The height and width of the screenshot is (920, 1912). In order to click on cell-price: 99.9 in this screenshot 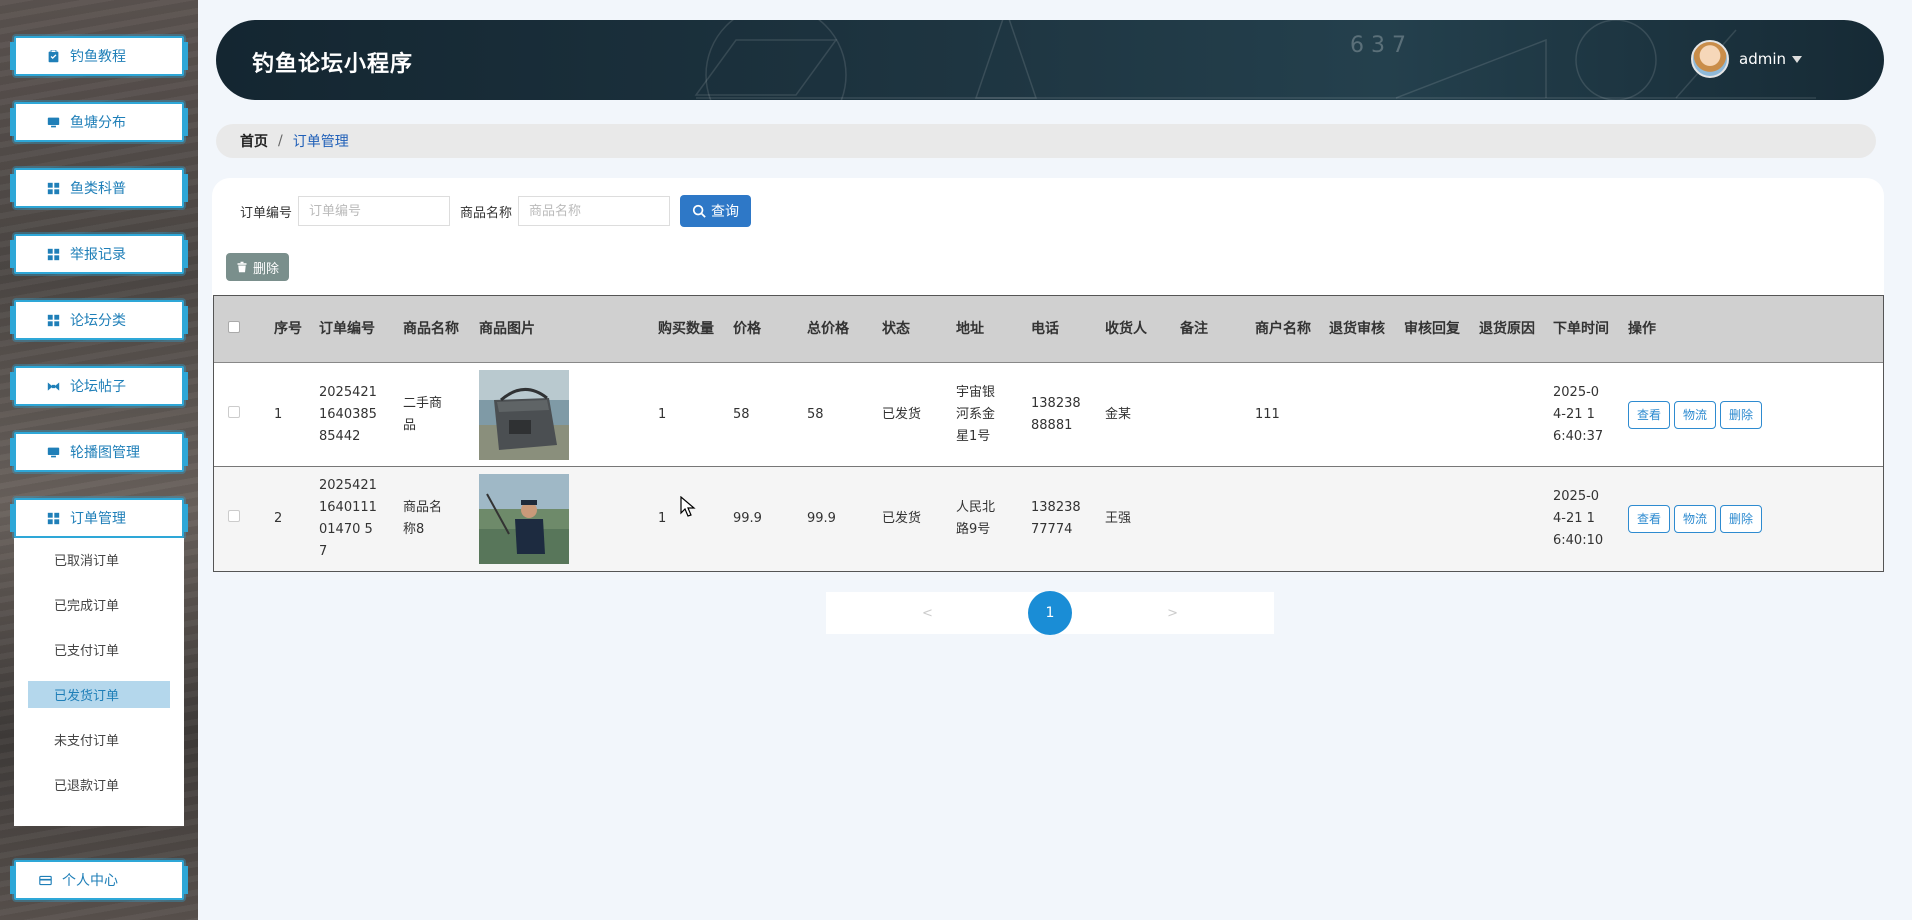, I will do `click(747, 518)`.